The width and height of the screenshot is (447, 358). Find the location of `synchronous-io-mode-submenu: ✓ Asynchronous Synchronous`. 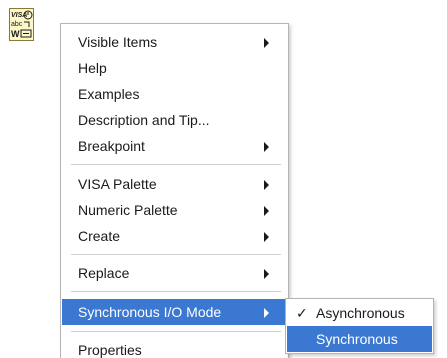

synchronous-io-mode-submenu: ✓ Asynchronous Synchronous is located at coordinates (359, 326).